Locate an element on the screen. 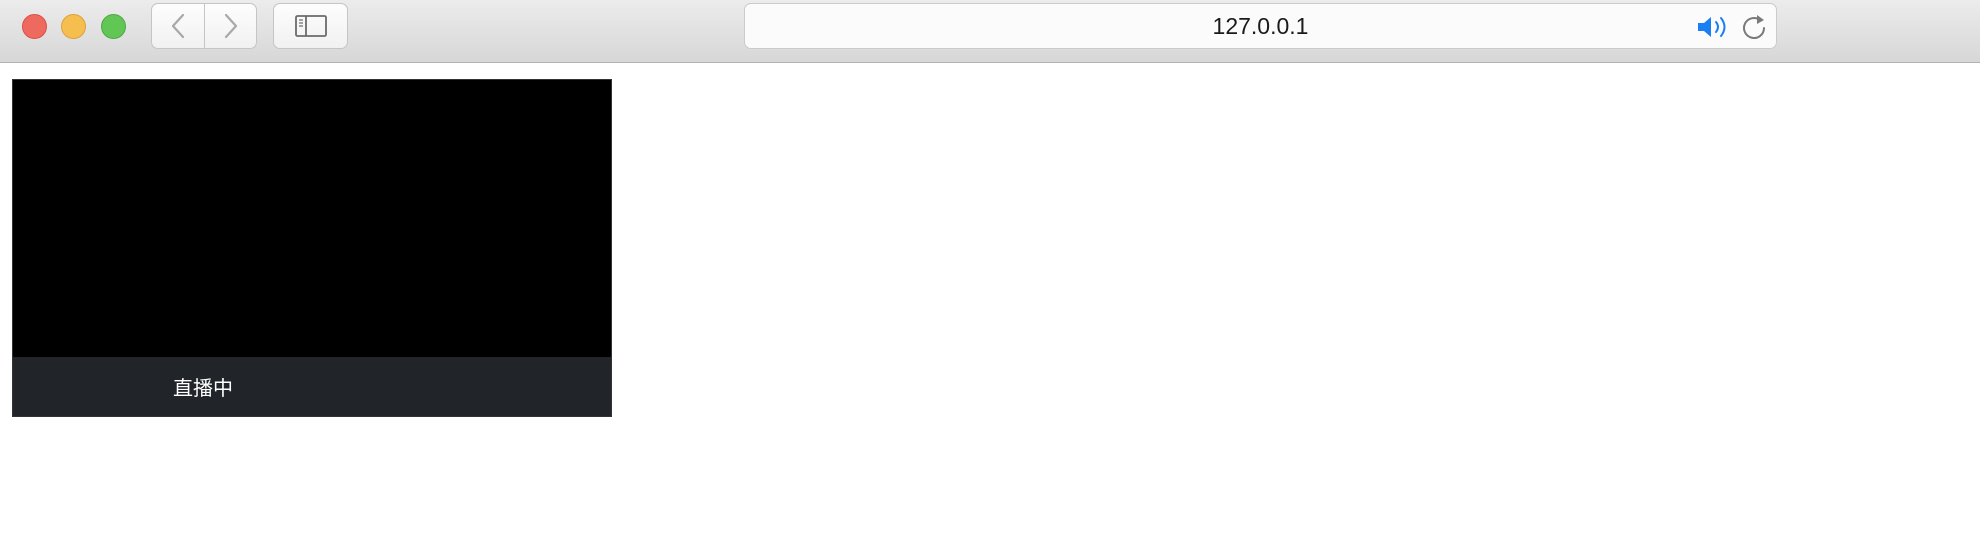 The image size is (1980, 552). show-sidebar-button is located at coordinates (310, 26).